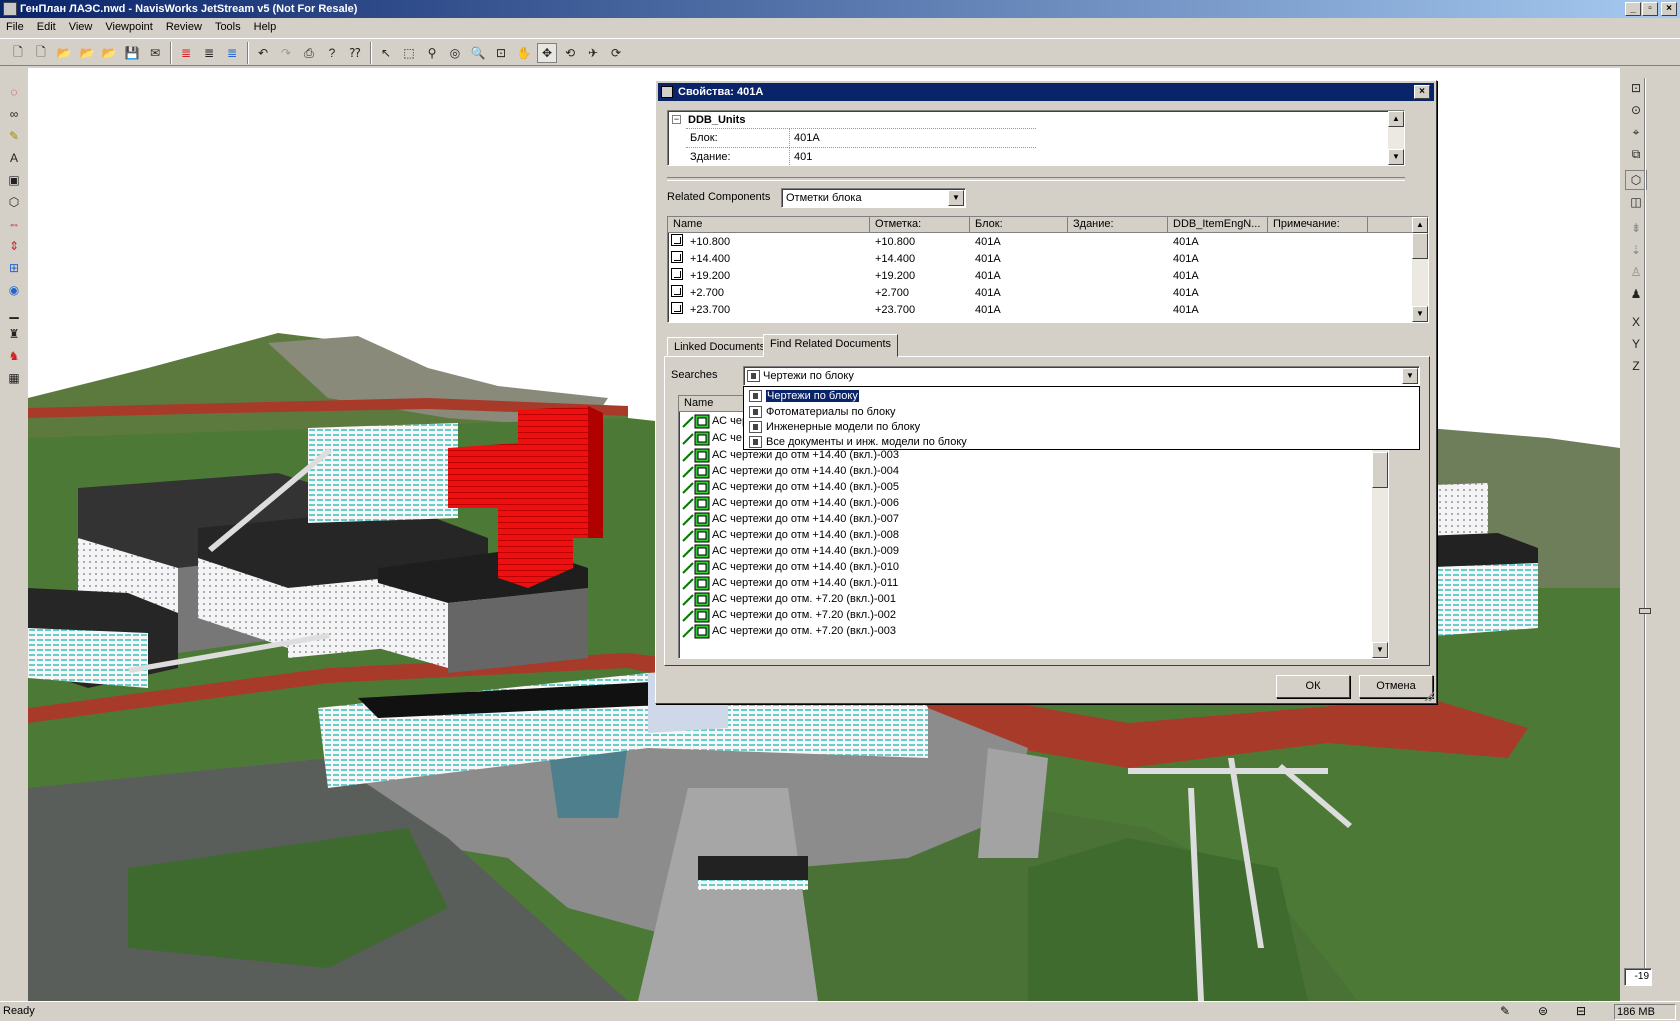 This screenshot has width=1680, height=1021. Describe the element at coordinates (1396, 138) in the screenshot. I see `property-grid-scrollbar: ▲ ▼` at that location.